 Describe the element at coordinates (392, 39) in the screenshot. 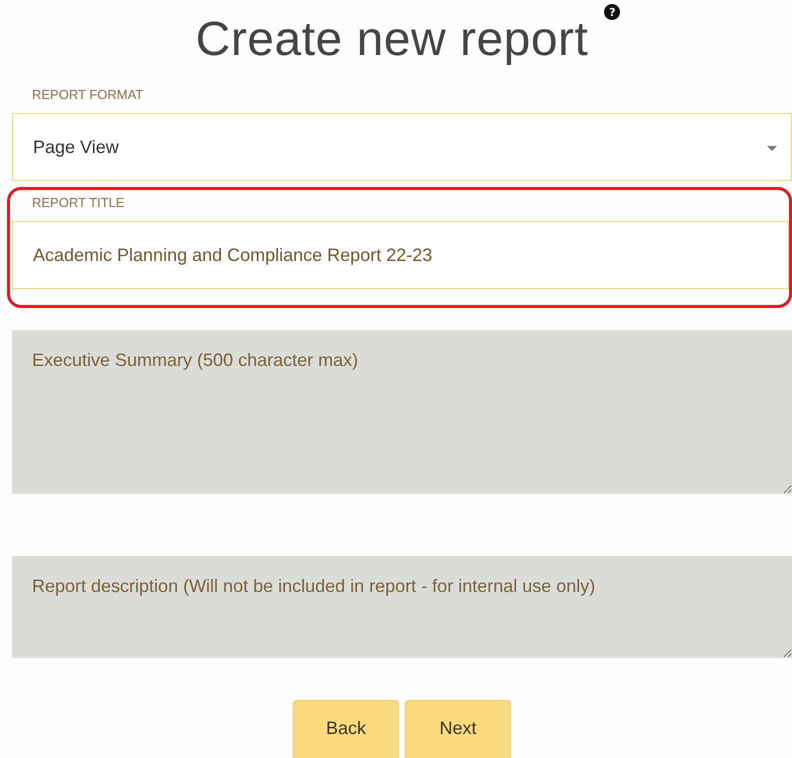

I see `page-title: Create new report` at that location.